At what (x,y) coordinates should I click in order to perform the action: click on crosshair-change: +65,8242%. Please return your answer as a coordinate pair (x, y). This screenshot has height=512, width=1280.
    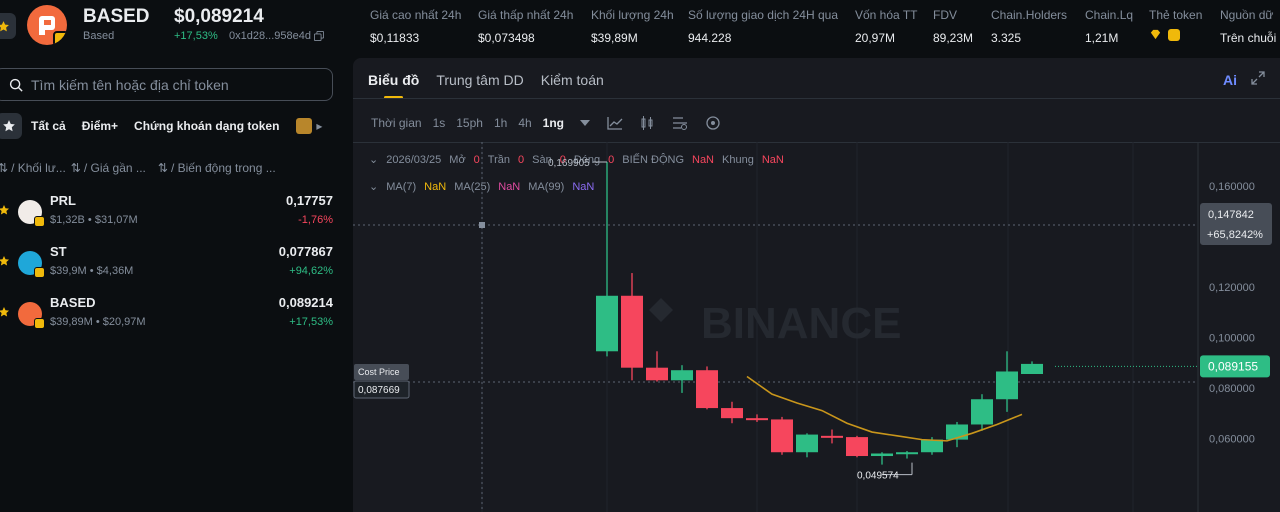
    Looking at the image, I should click on (1235, 235).